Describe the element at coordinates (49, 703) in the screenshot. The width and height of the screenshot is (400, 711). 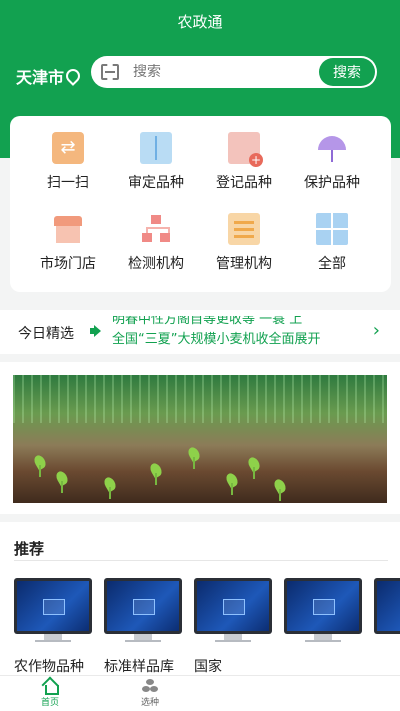
I see `tab-home-label: 首页` at that location.